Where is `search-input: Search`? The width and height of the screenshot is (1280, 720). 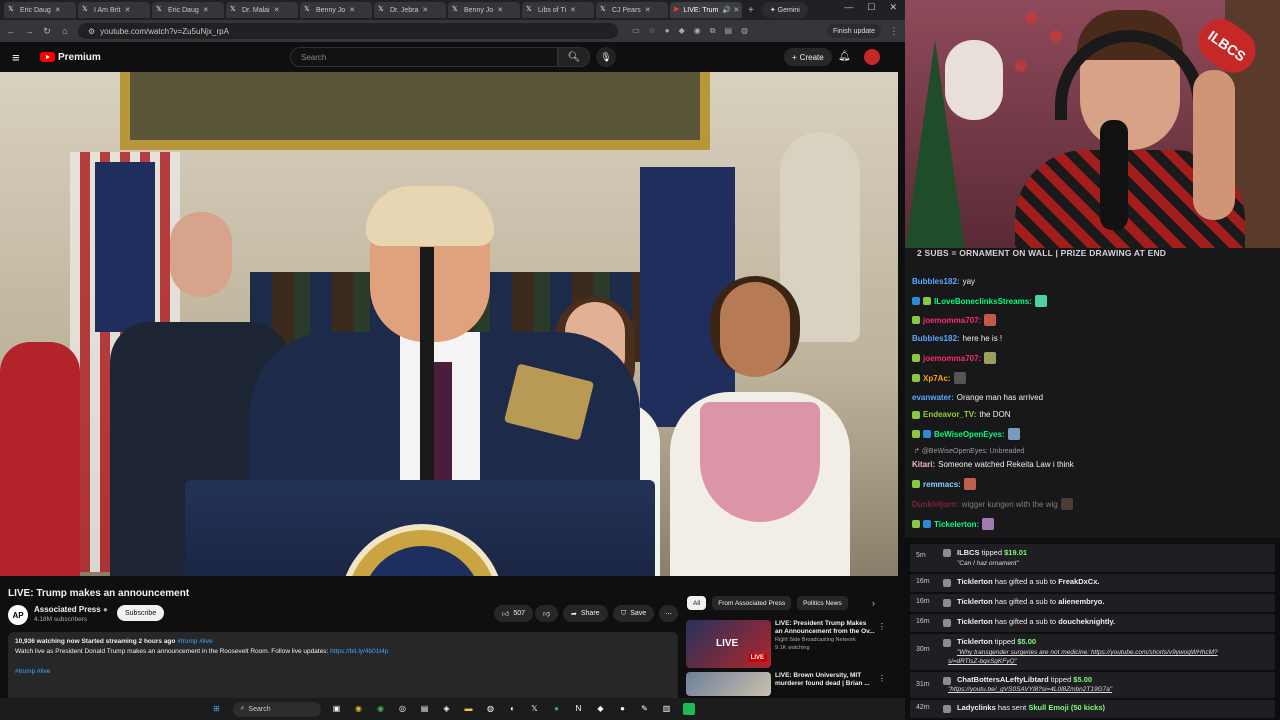
search-input: Search is located at coordinates (424, 57).